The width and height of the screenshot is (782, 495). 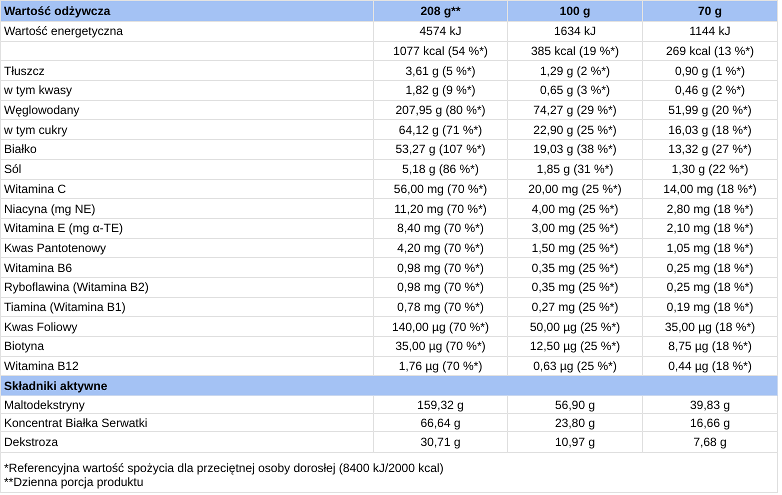 What do you see at coordinates (441, 248) in the screenshot?
I see `table-cell: 4,20 mg (70 %*)` at bounding box center [441, 248].